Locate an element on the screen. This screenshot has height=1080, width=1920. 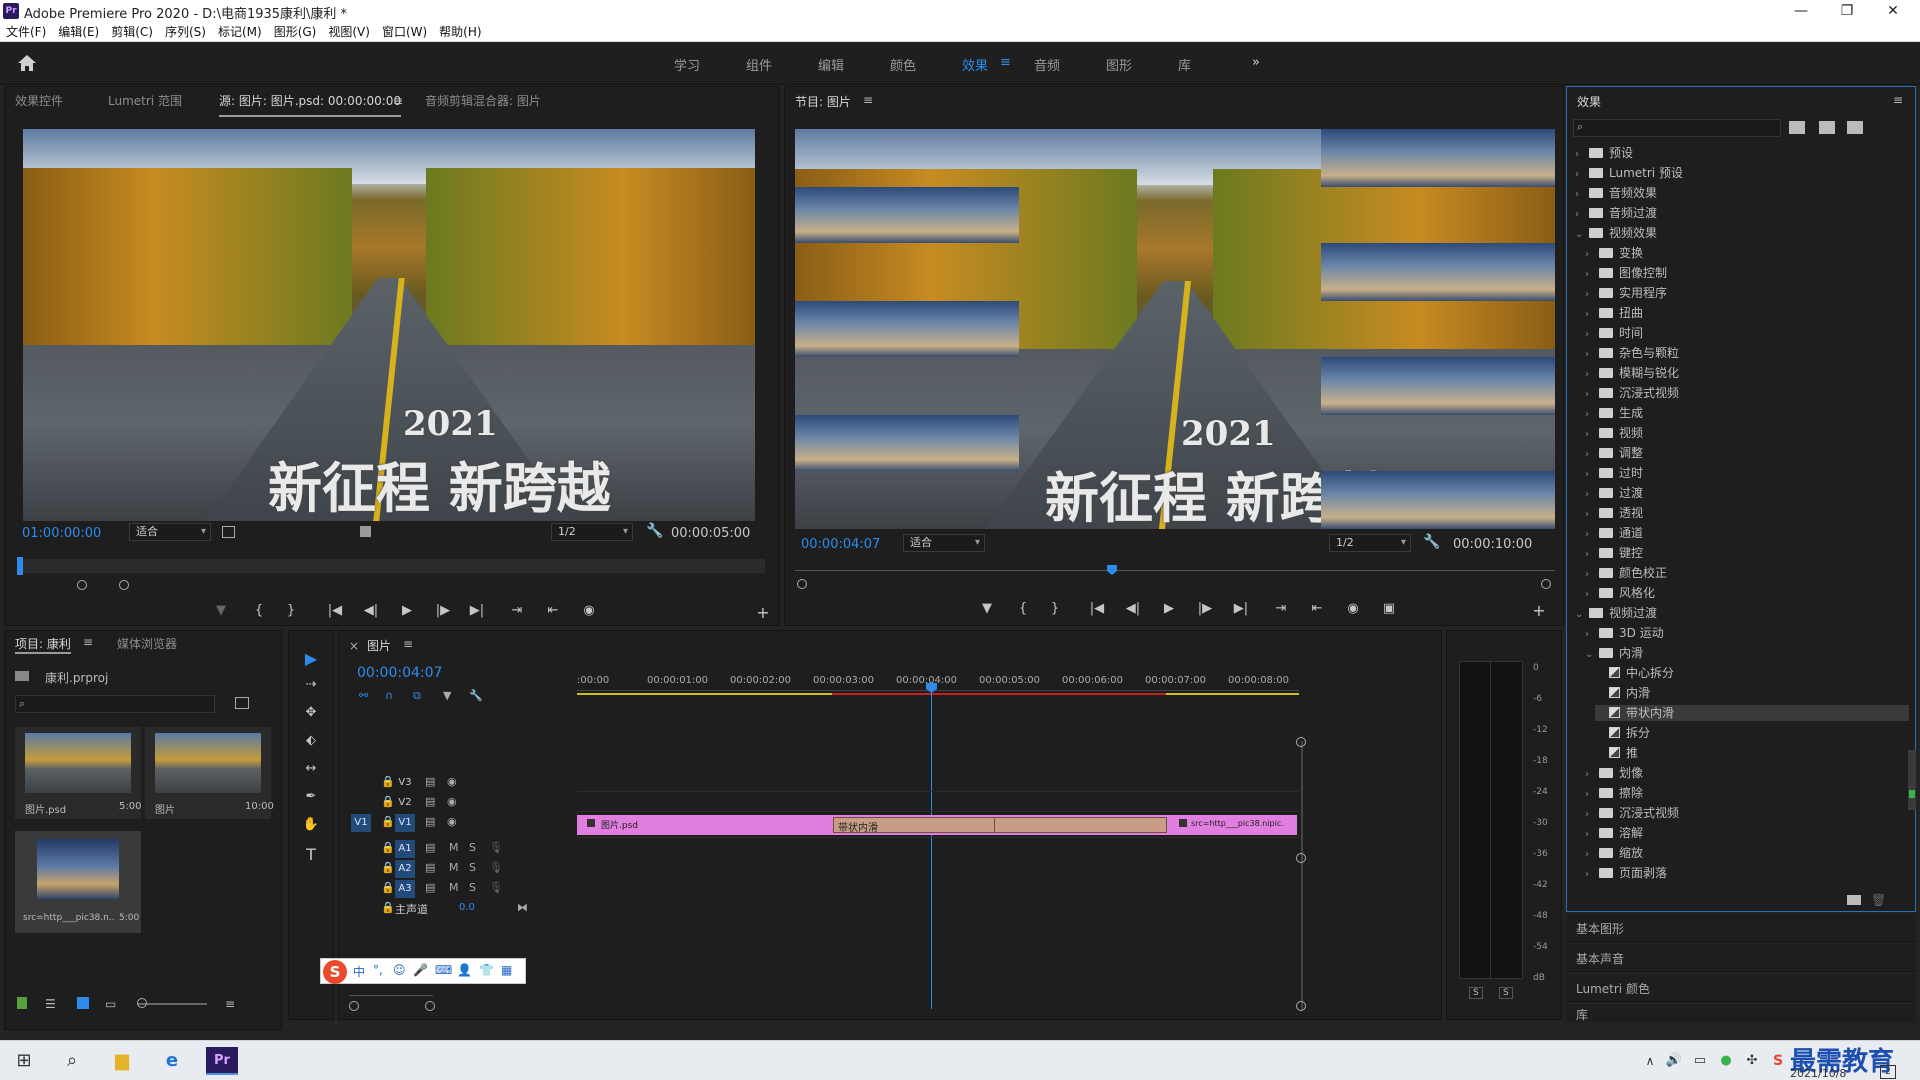
program-step-forward-button: |▶ is located at coordinates (1205, 608).